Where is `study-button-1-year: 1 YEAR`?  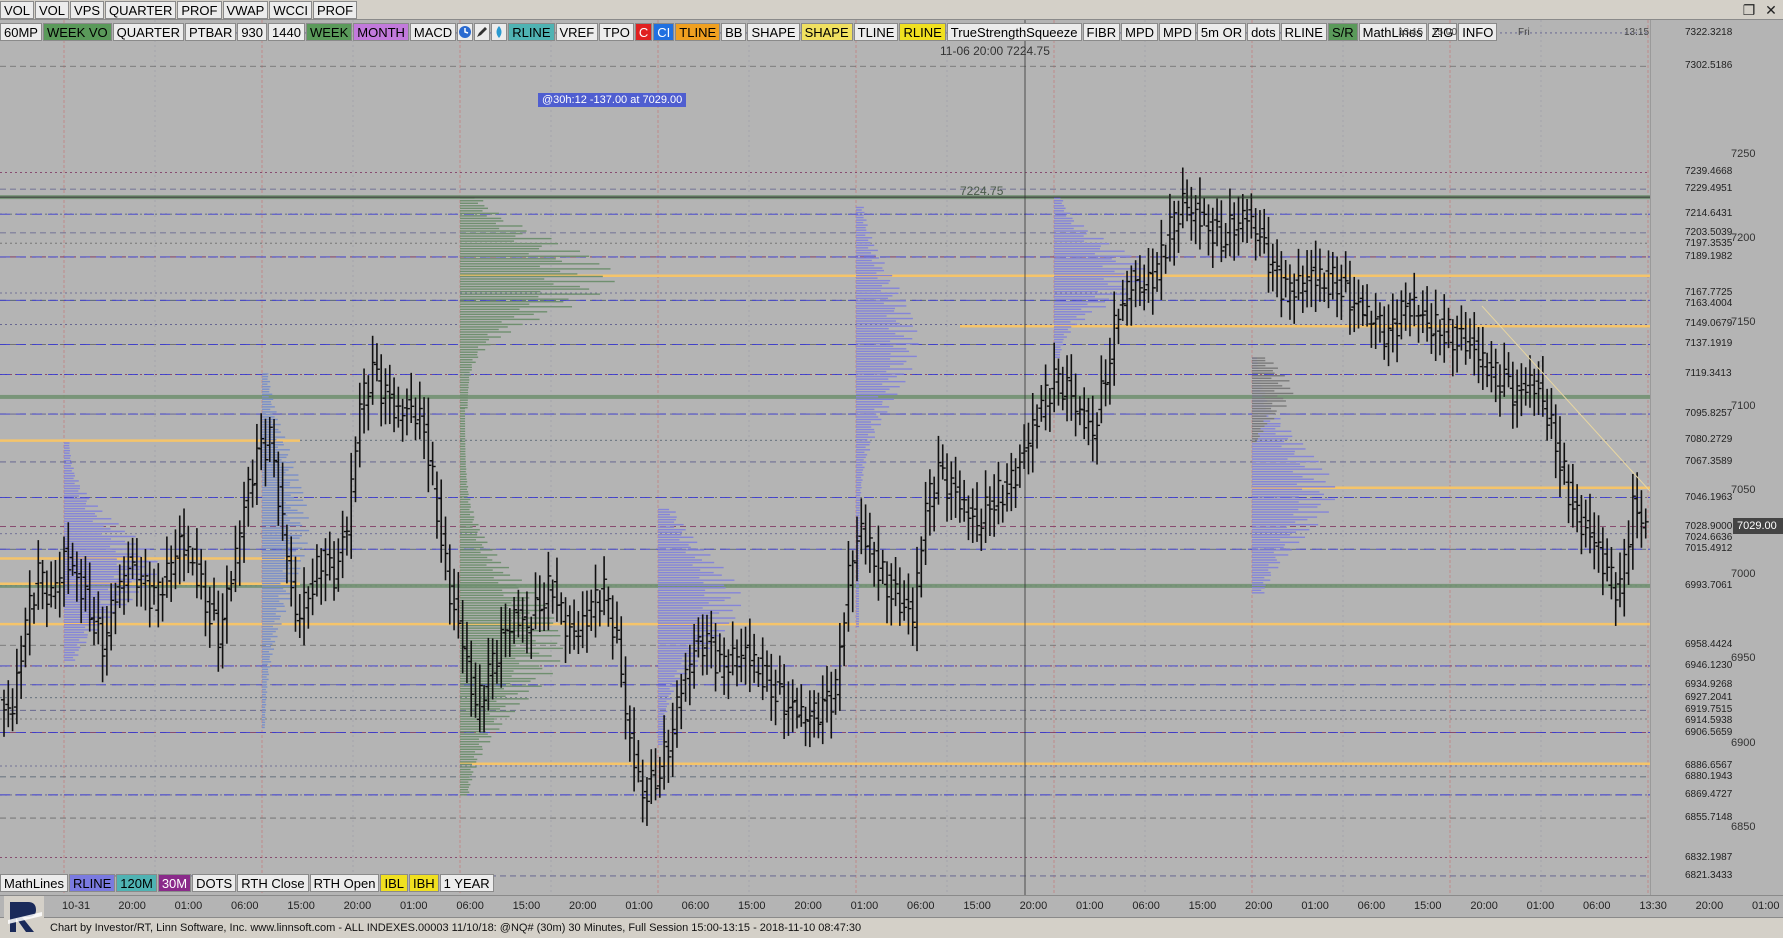 study-button-1-year: 1 YEAR is located at coordinates (466, 883).